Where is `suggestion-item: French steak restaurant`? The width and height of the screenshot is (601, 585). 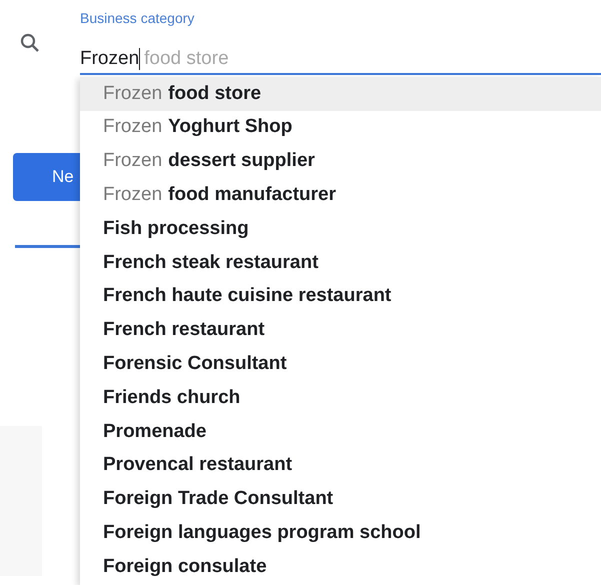
suggestion-item: French steak restaurant is located at coordinates (340, 263).